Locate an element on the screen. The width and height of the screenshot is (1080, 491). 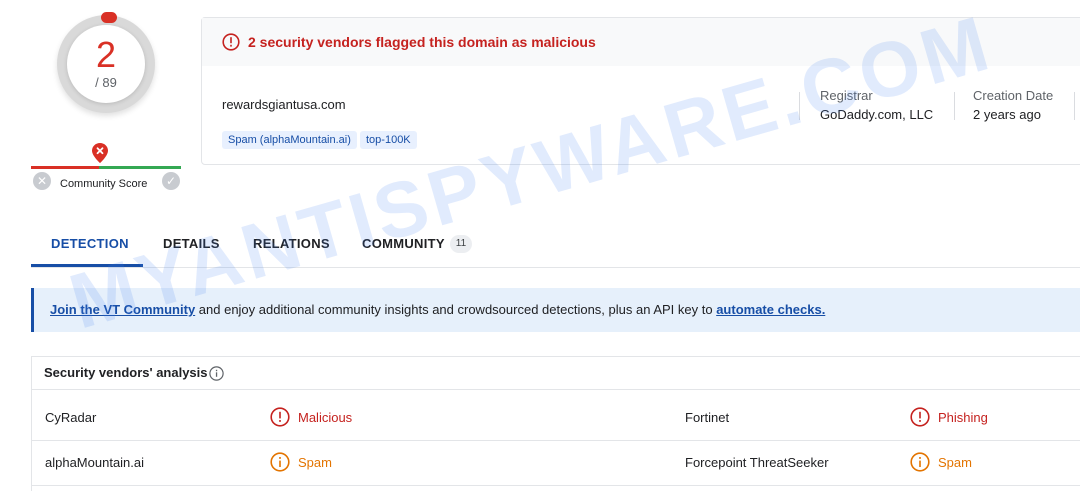
vendor-name: alphaMountain.ai is located at coordinates (95, 462).